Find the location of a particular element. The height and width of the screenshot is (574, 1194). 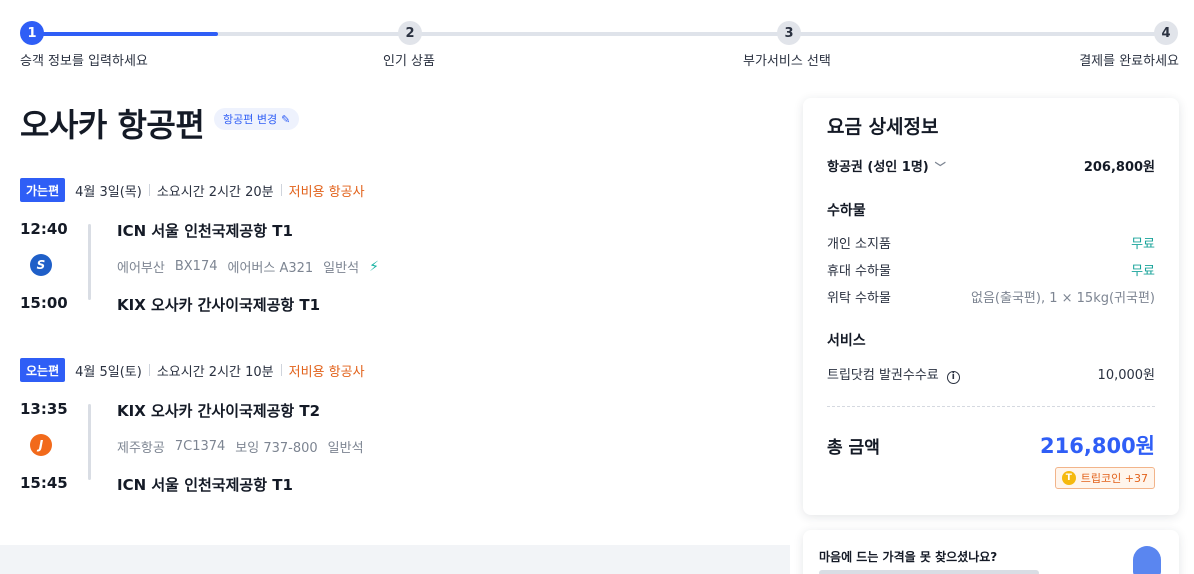

outbound-arrival-airport: KIX 오사카 간사이국제공항 T1 is located at coordinates (219, 305).